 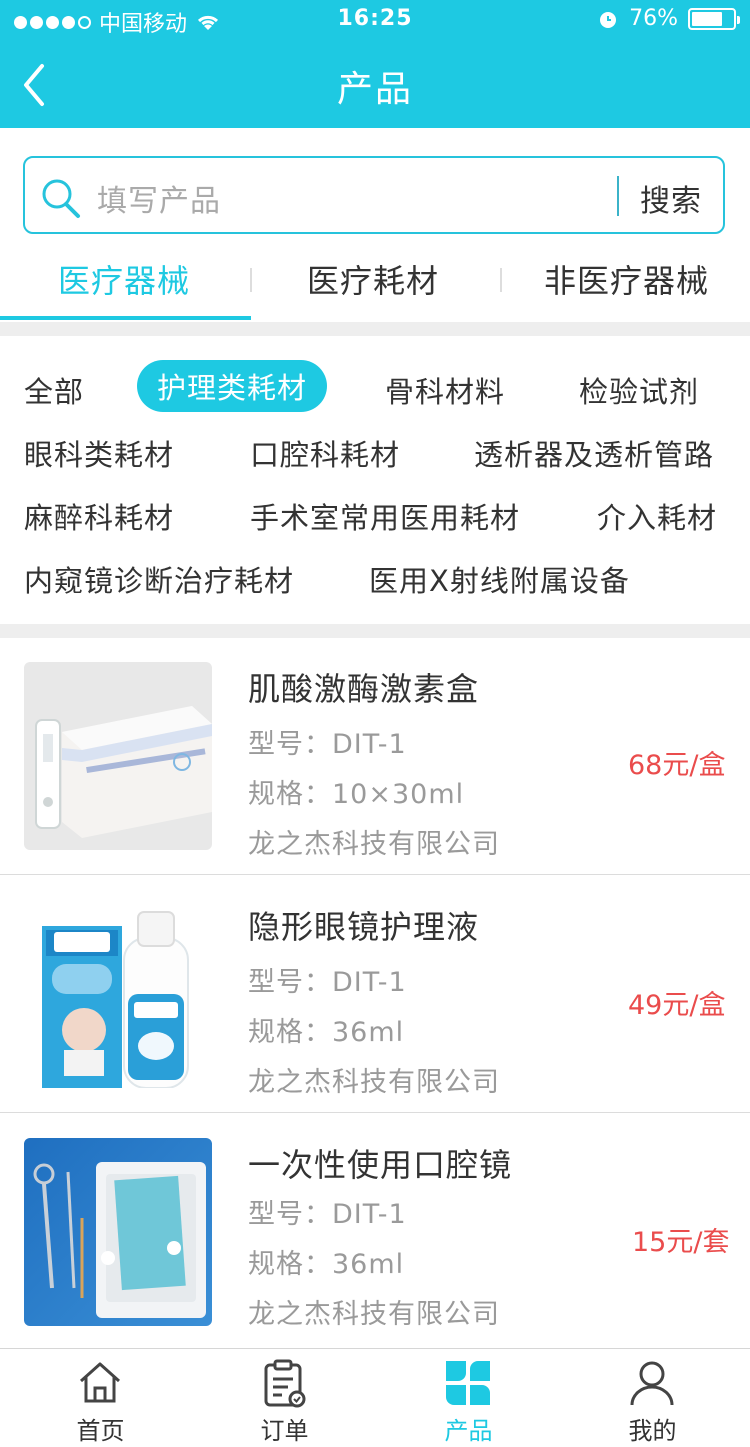 What do you see at coordinates (657, 516) in the screenshot?
I see `category-tag: 介入耗材` at bounding box center [657, 516].